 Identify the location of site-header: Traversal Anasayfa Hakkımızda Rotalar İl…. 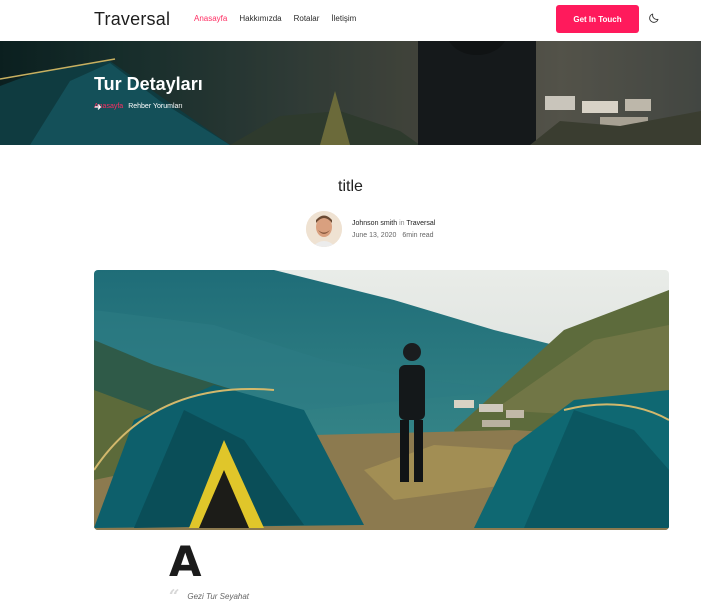
(350, 20).